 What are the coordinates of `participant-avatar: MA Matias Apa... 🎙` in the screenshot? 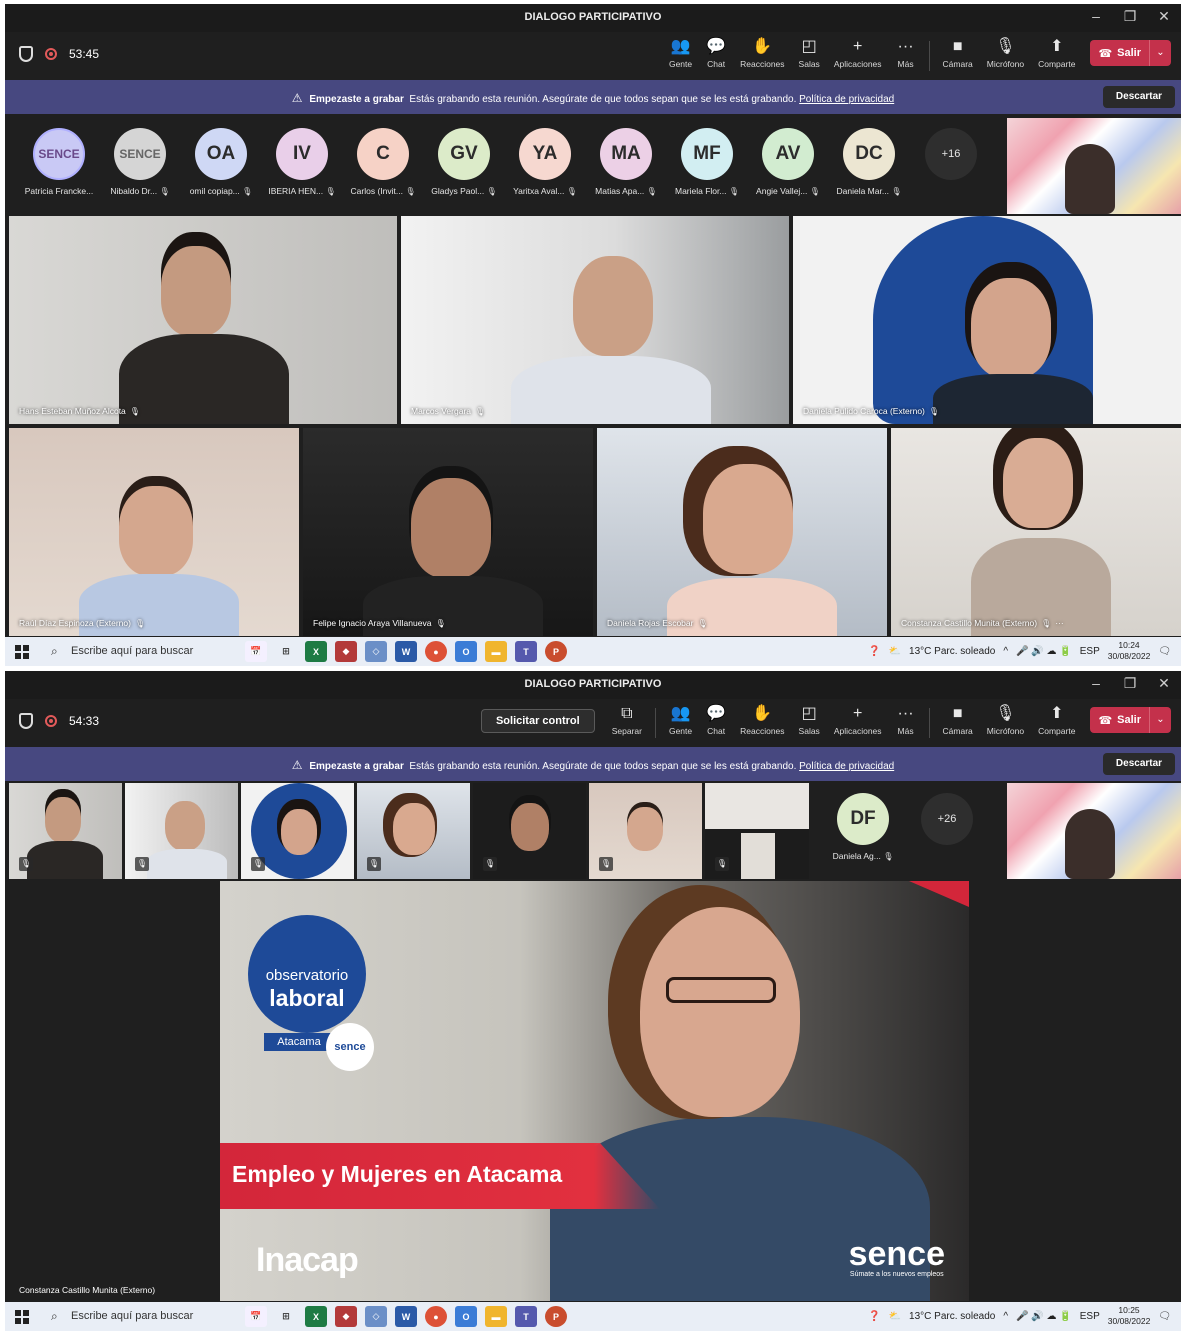 It's located at (626, 162).